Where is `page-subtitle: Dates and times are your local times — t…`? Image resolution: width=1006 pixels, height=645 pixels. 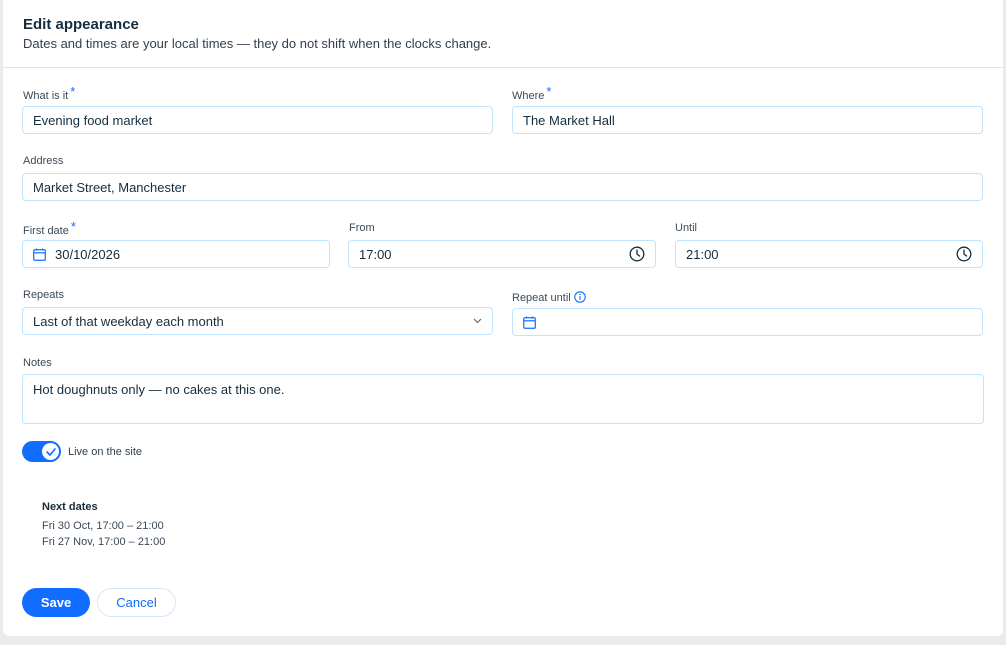 page-subtitle: Dates and times are your local times — t… is located at coordinates (257, 43).